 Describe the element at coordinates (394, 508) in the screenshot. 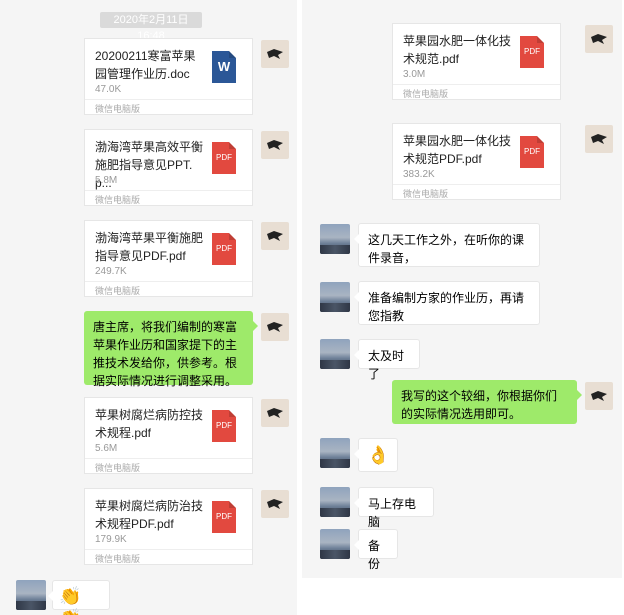

I see `message-bubble: 马上存电脑` at that location.